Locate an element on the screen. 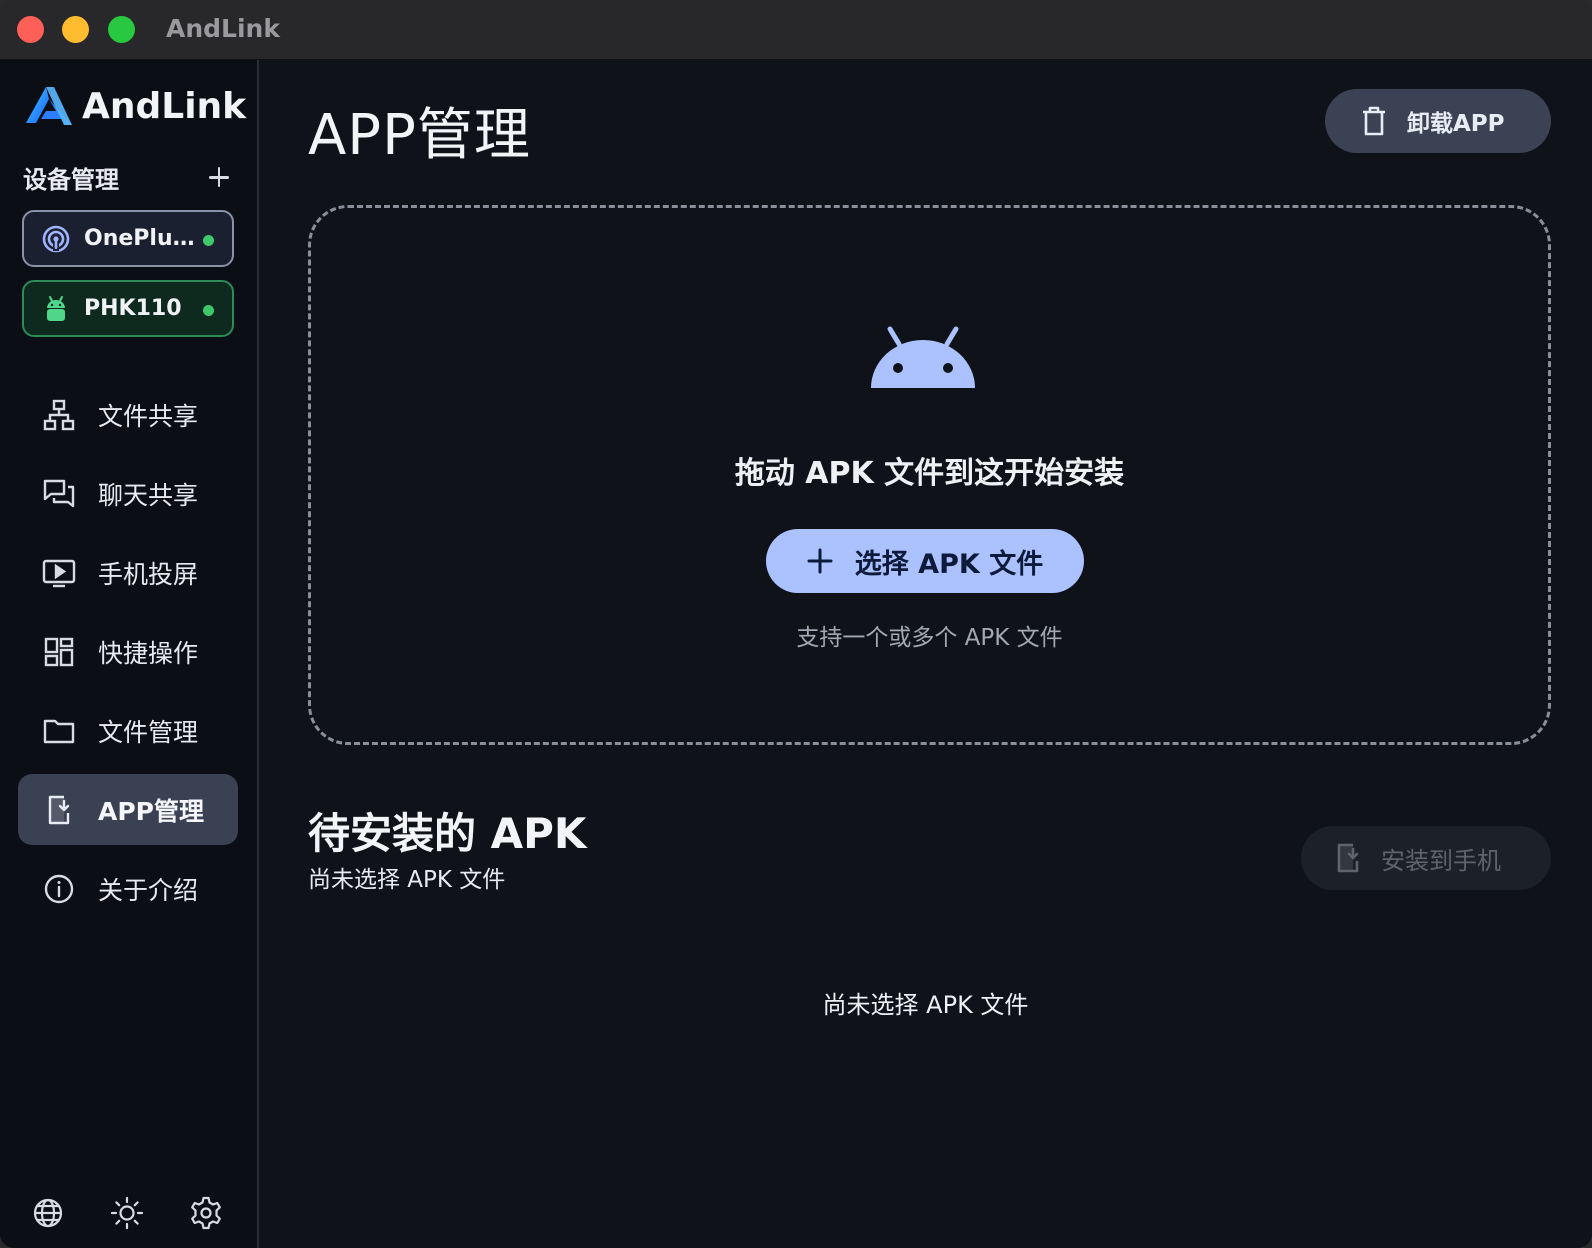 This screenshot has height=1248, width=1592. nav-label: 聊天共享 is located at coordinates (148, 495).